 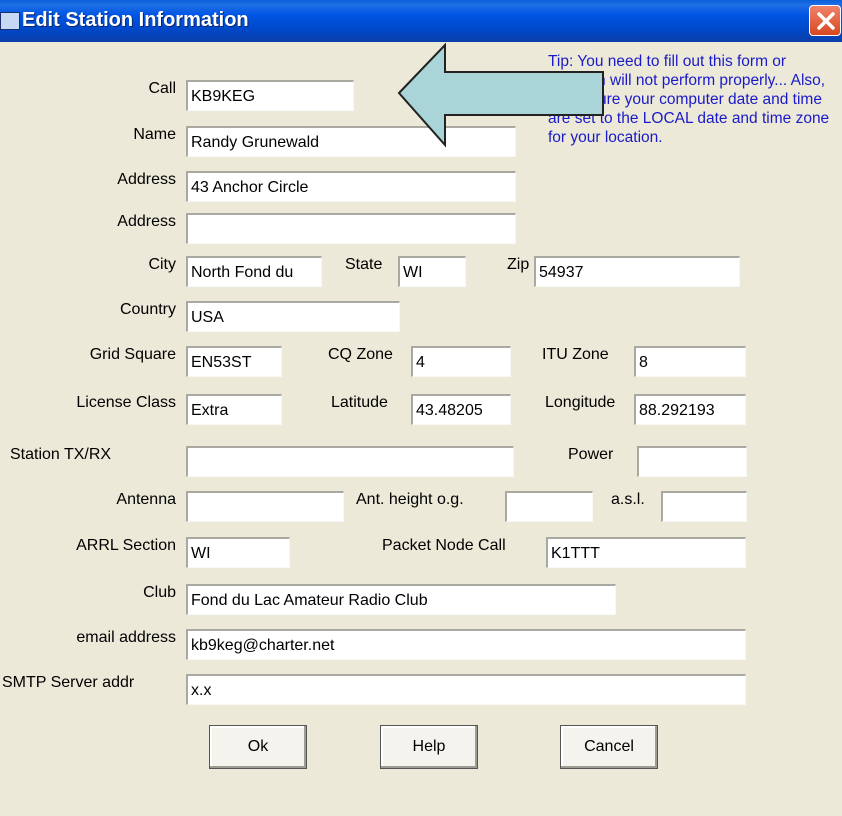 What do you see at coordinates (580, 402) in the screenshot?
I see `longitude-label: Longitude` at bounding box center [580, 402].